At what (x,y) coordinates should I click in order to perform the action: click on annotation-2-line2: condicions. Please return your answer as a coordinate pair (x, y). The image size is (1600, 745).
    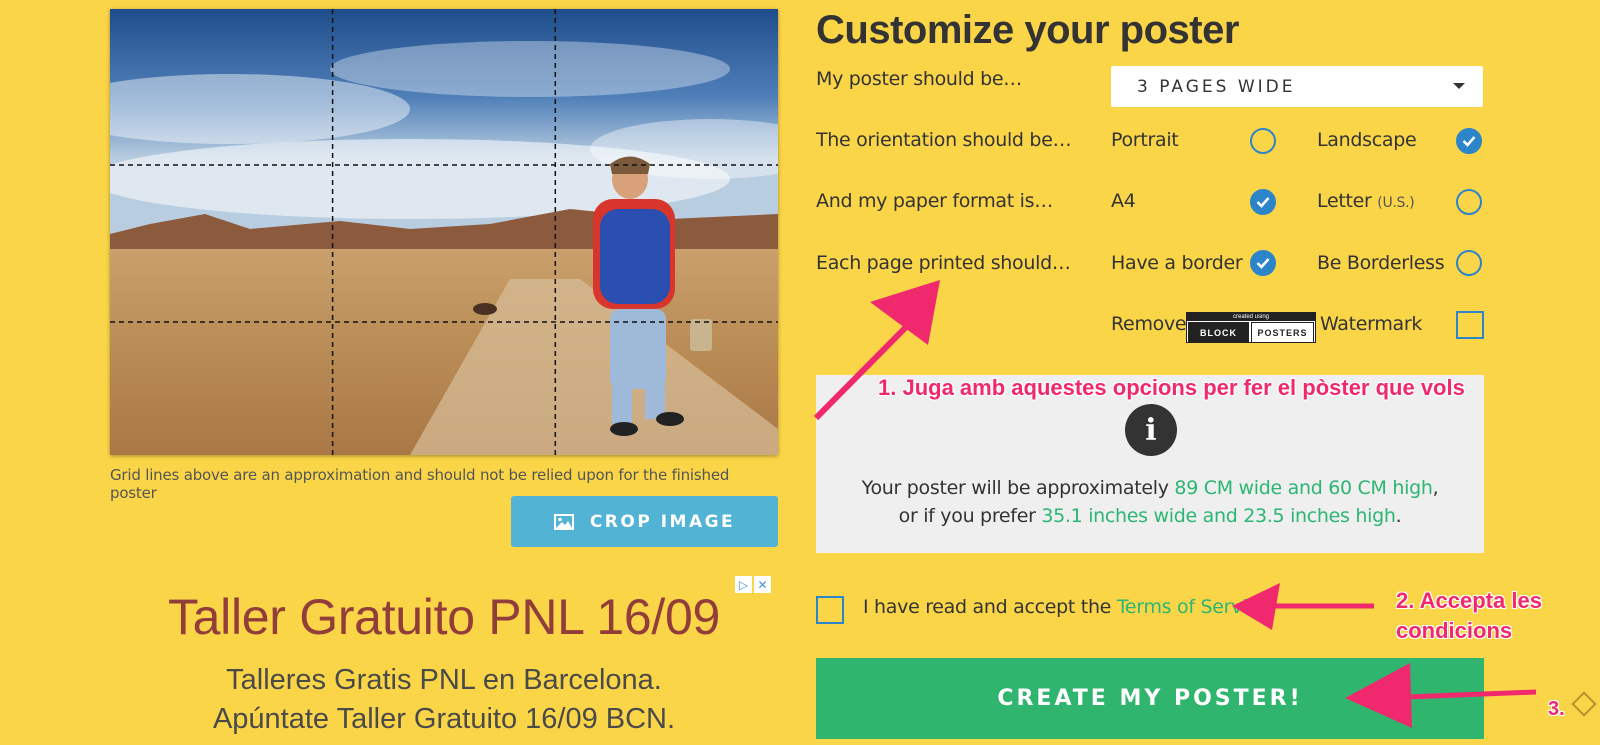
    Looking at the image, I should click on (1454, 630).